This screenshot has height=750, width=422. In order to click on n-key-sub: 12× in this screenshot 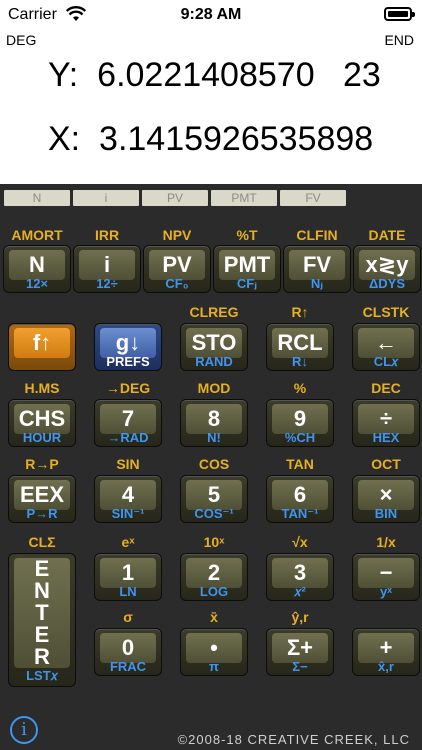, I will do `click(37, 283)`.